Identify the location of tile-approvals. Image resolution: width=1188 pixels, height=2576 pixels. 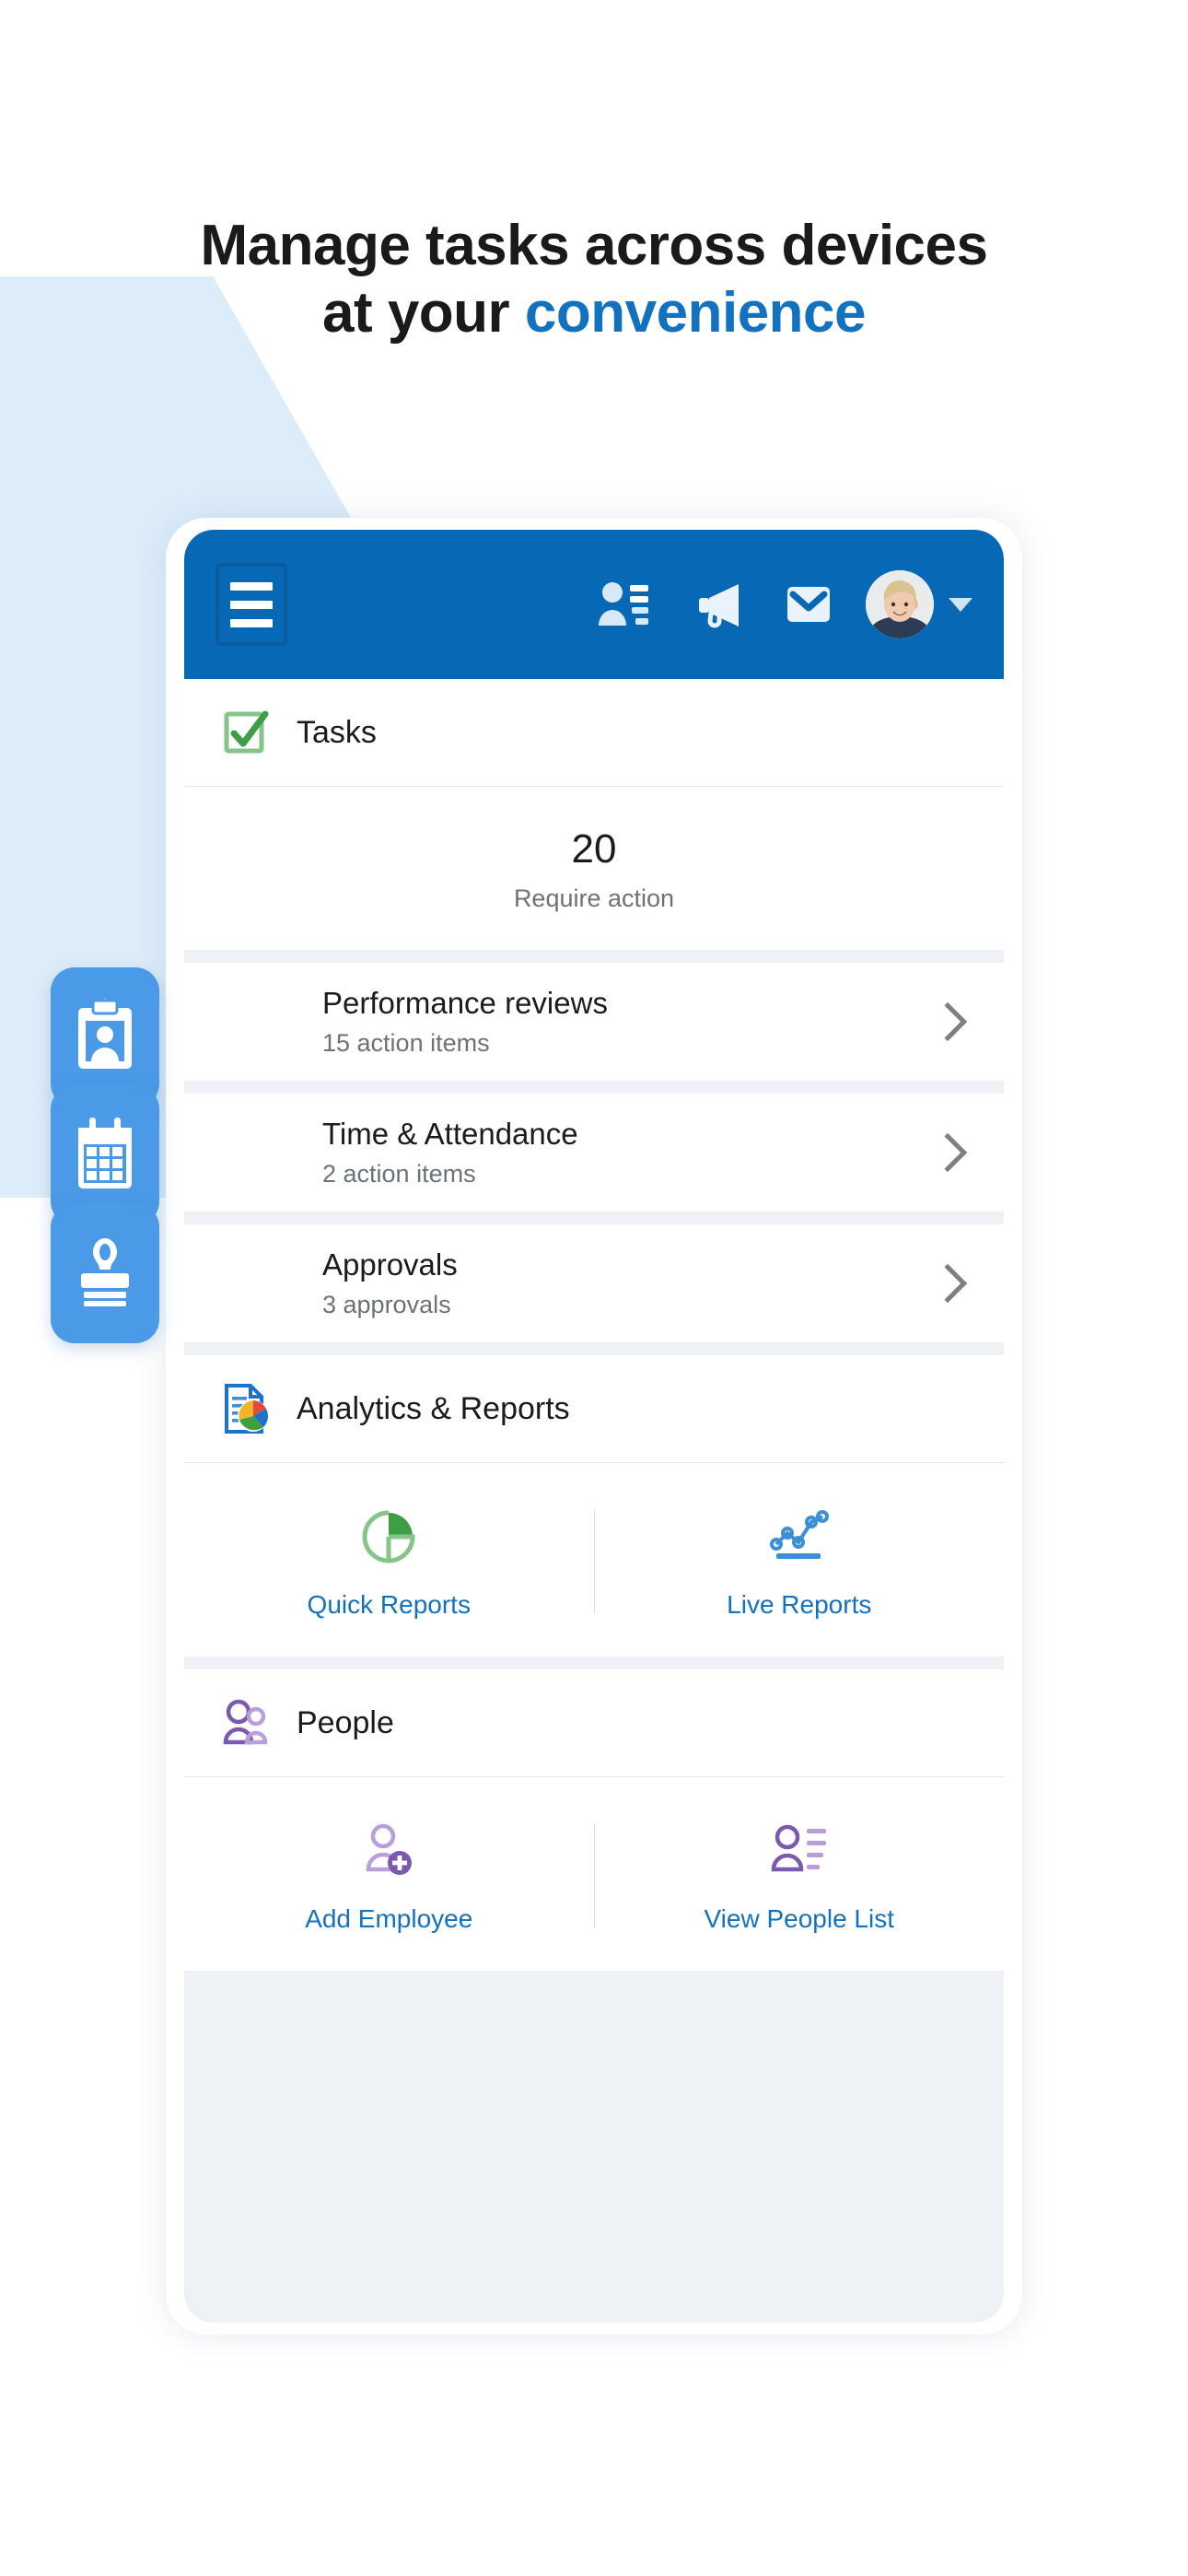
(105, 1273).